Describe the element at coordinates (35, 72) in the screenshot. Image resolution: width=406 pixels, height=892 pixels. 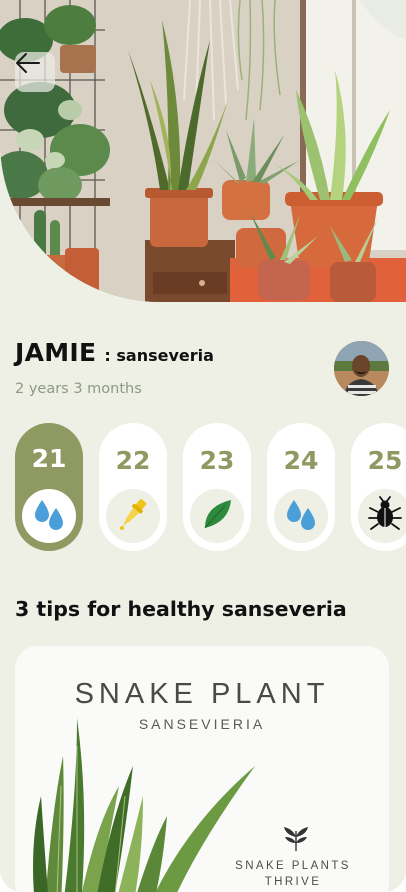
I see `back-button` at that location.